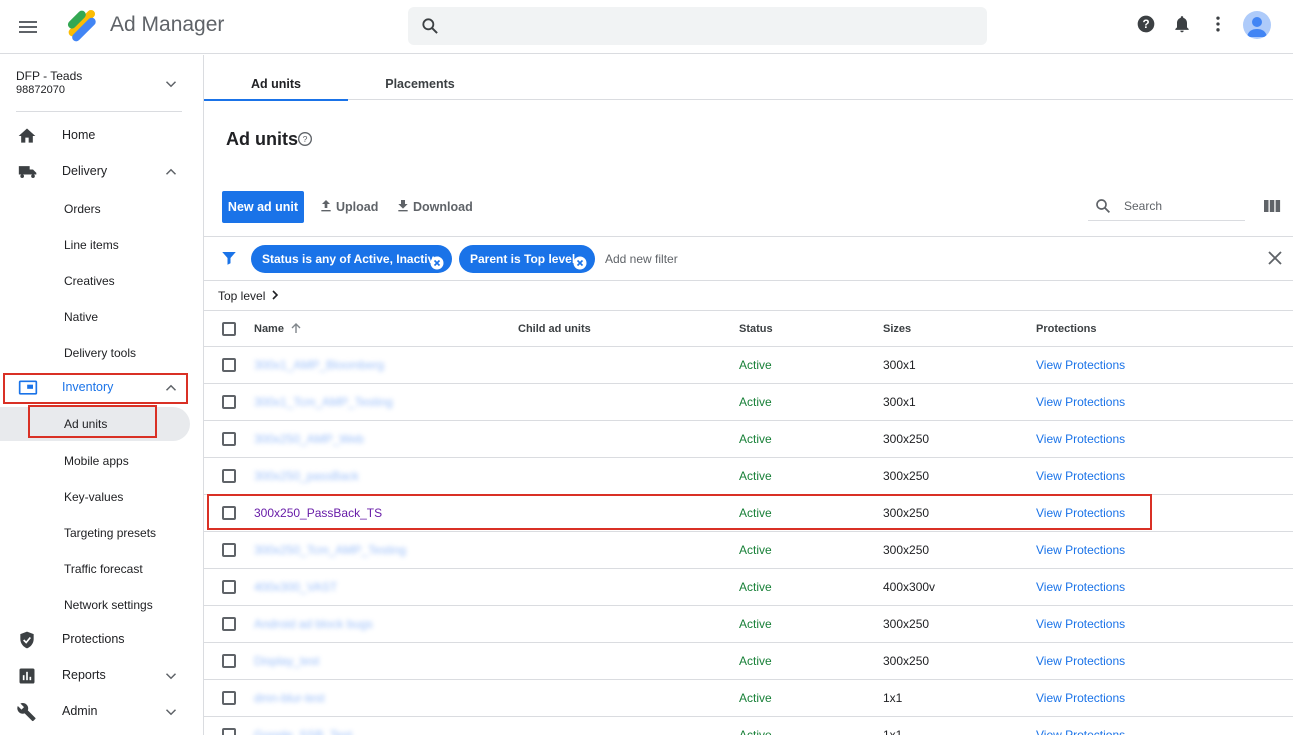  I want to click on status-text: Active, so click(755, 731).